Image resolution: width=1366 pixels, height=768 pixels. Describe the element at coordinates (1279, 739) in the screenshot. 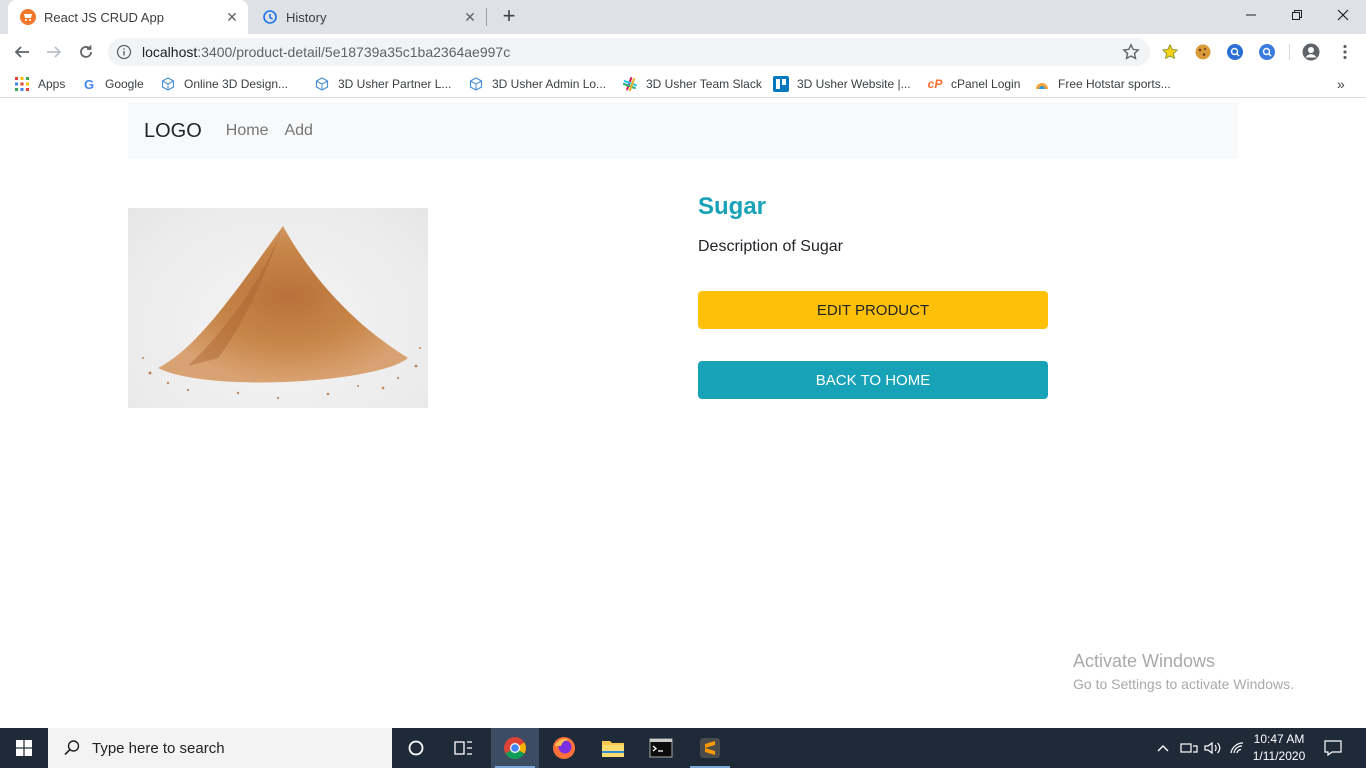

I see `clock-time: 10:47 AM` at that location.